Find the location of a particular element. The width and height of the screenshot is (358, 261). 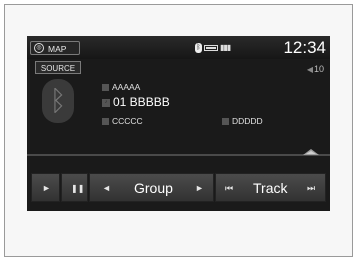

control-bar: ► ❚❚ ◄ Group ► ⏮ Track ⏭ is located at coordinates (178, 187).